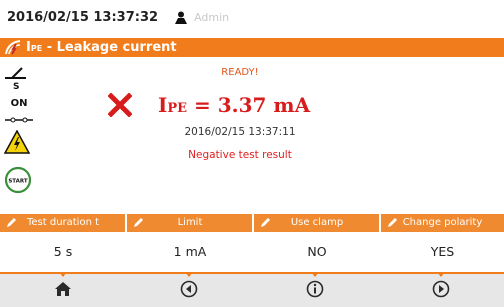 Image resolution: width=504 pixels, height=307 pixels. I want to click on user-icon, so click(181, 17).